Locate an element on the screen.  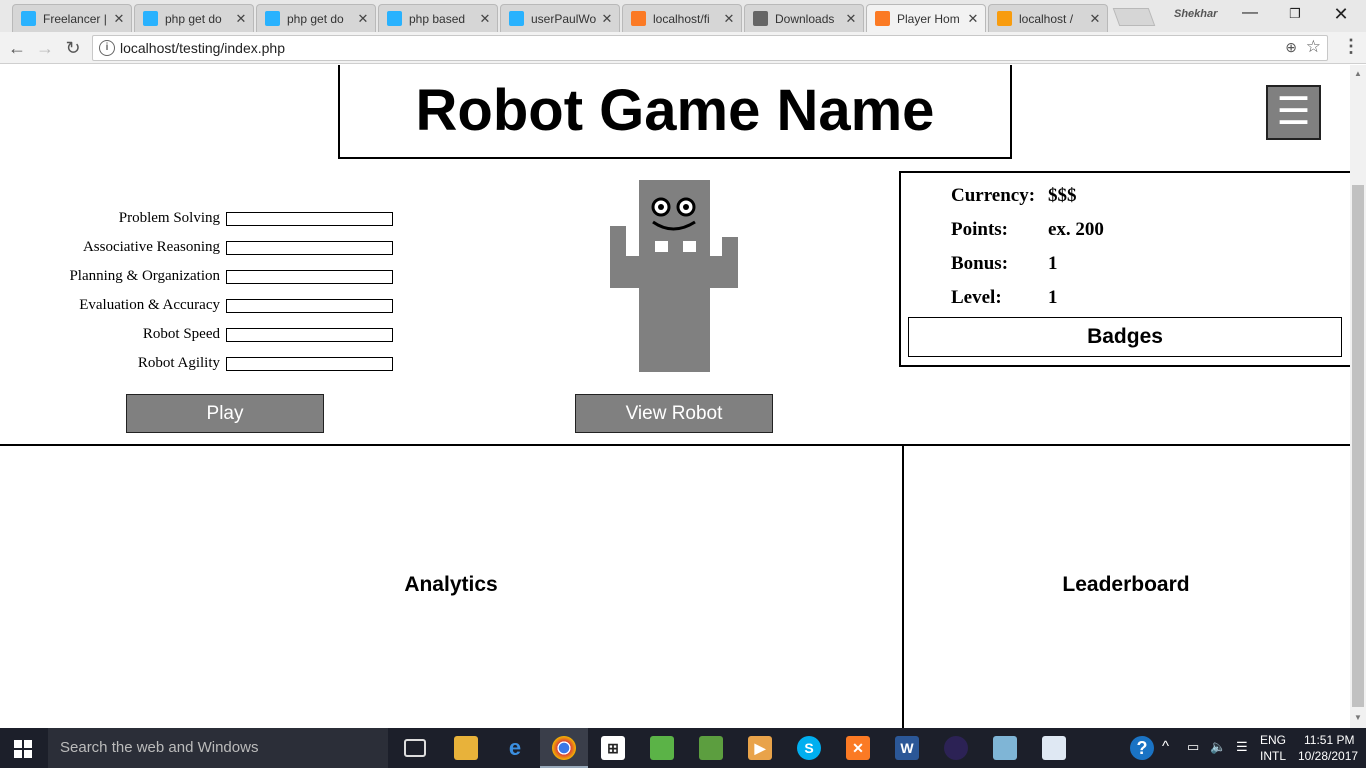
stat-label: Problem Solving is located at coordinates (169, 218).